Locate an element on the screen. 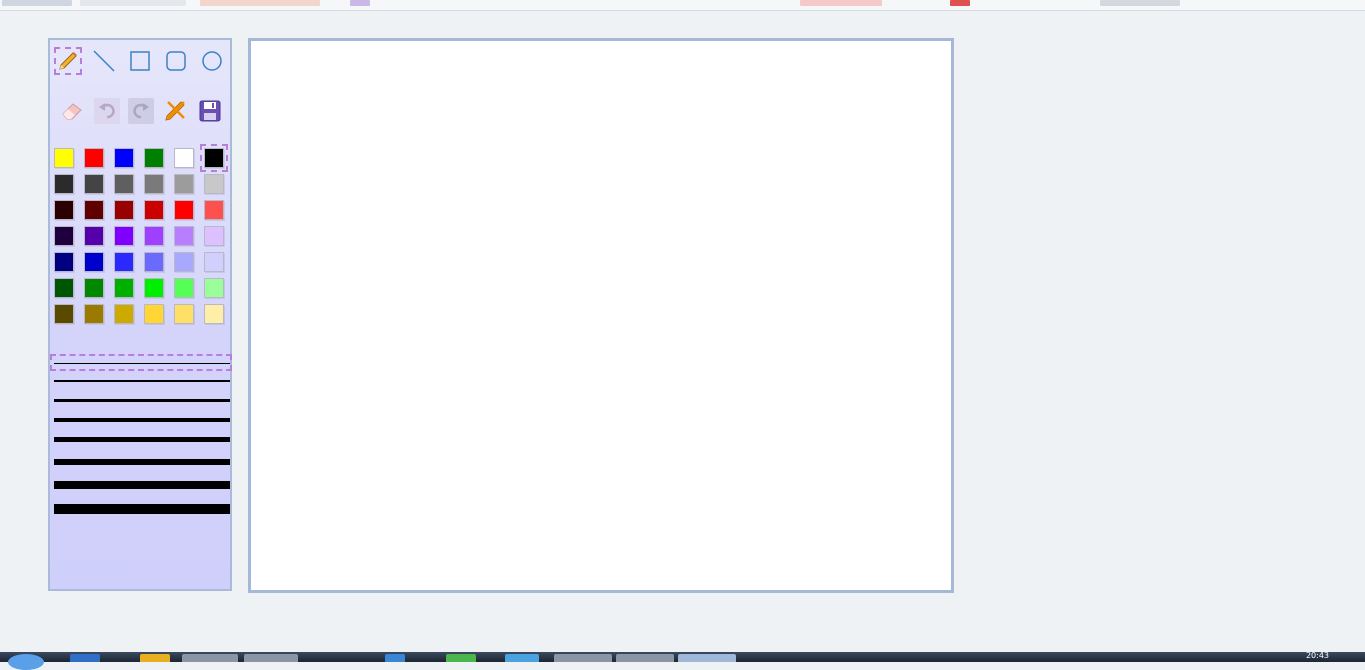  pencil-icon is located at coordinates (68, 61).